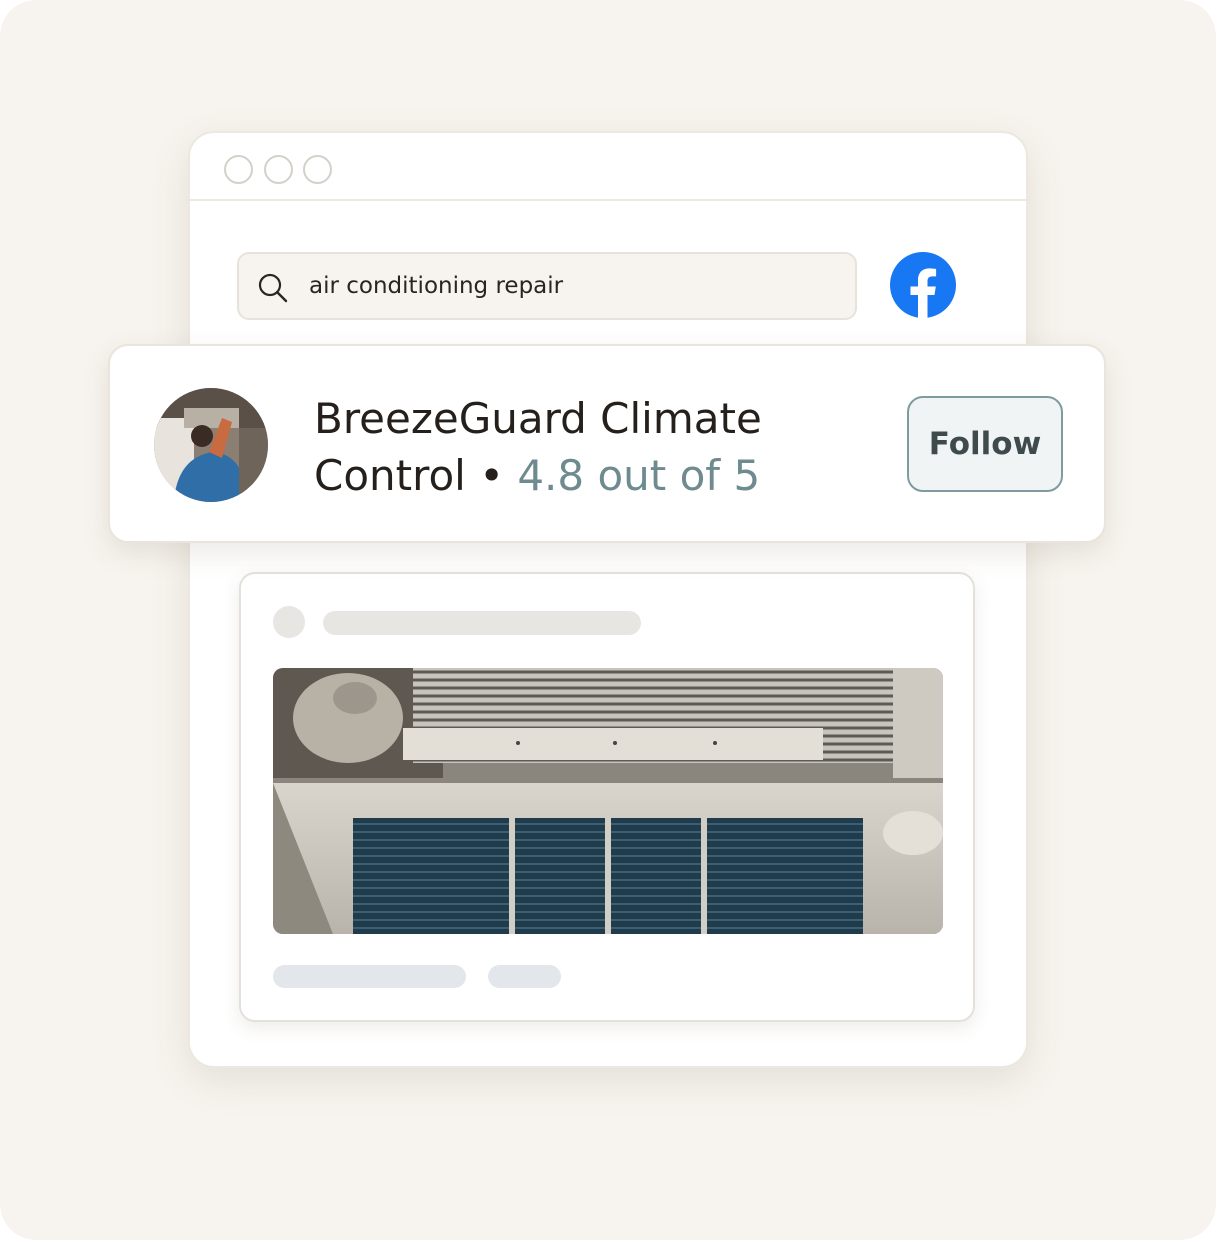 The width and height of the screenshot is (1216, 1240). Describe the element at coordinates (273, 288) in the screenshot. I see `search-icon` at that location.